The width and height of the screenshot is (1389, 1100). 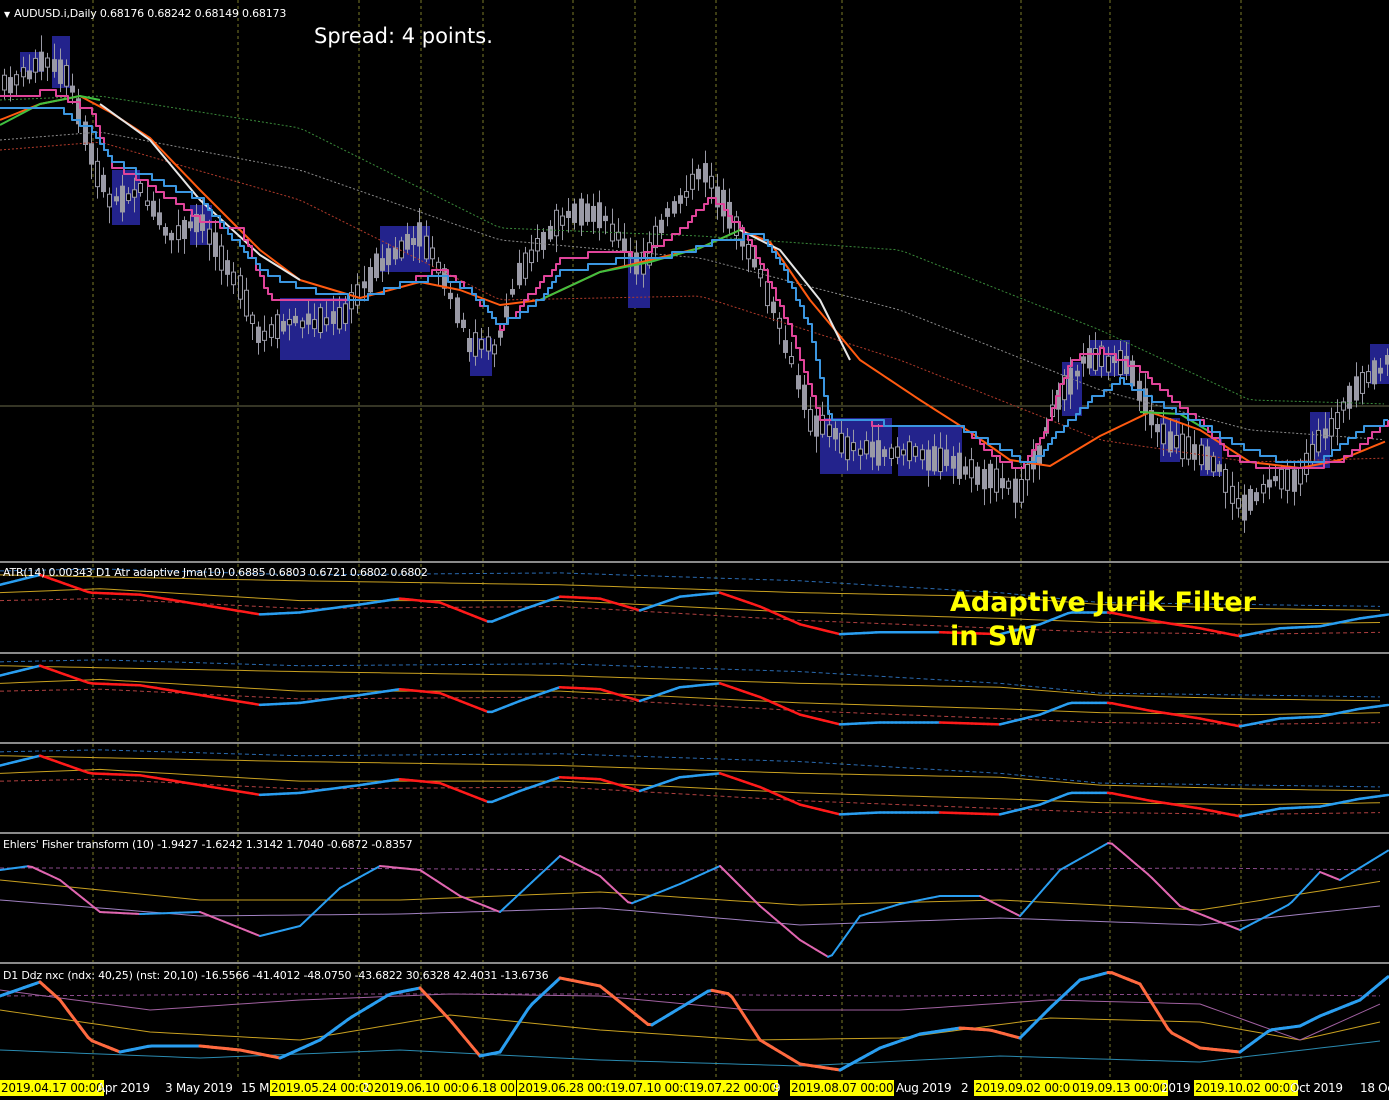 What do you see at coordinates (690, 895) in the screenshot?
I see `fisher-band` at bounding box center [690, 895].